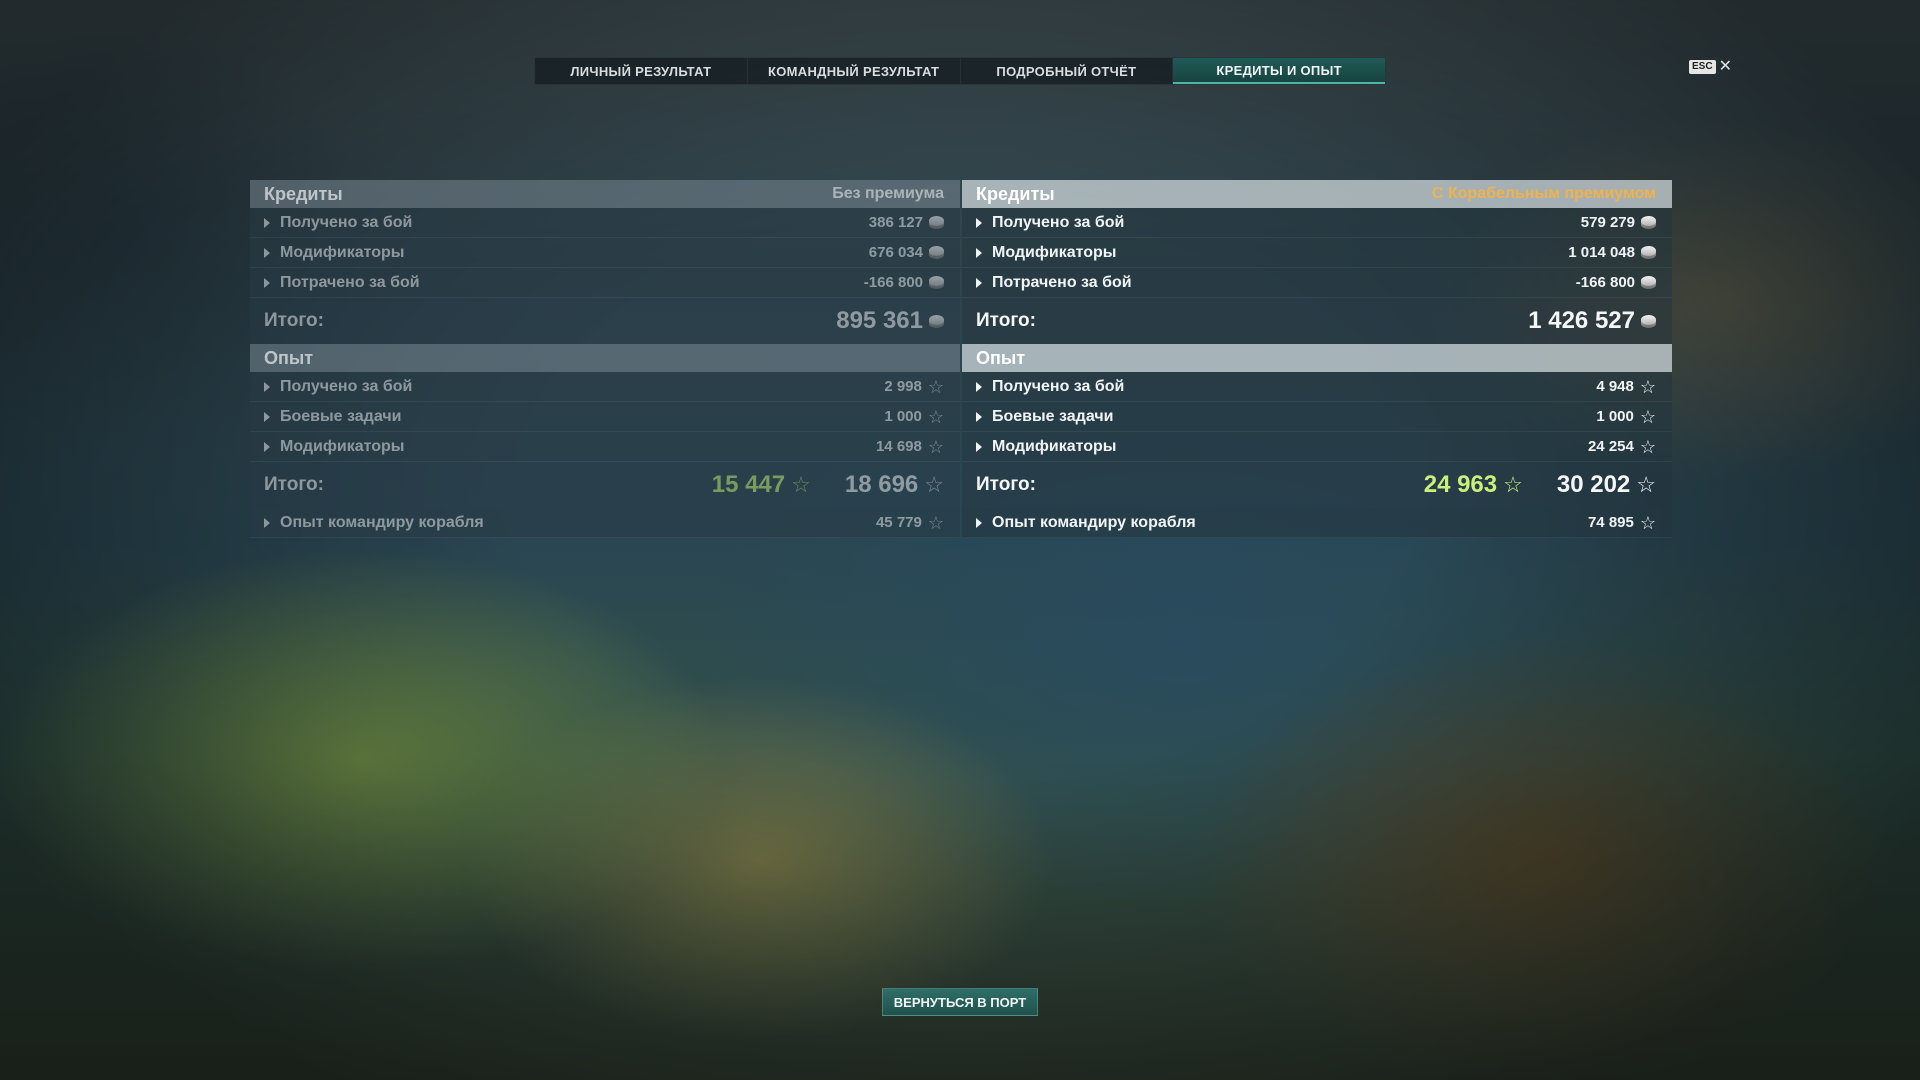 The width and height of the screenshot is (1920, 1080). I want to click on row-value: 1 014 048, so click(1601, 252).